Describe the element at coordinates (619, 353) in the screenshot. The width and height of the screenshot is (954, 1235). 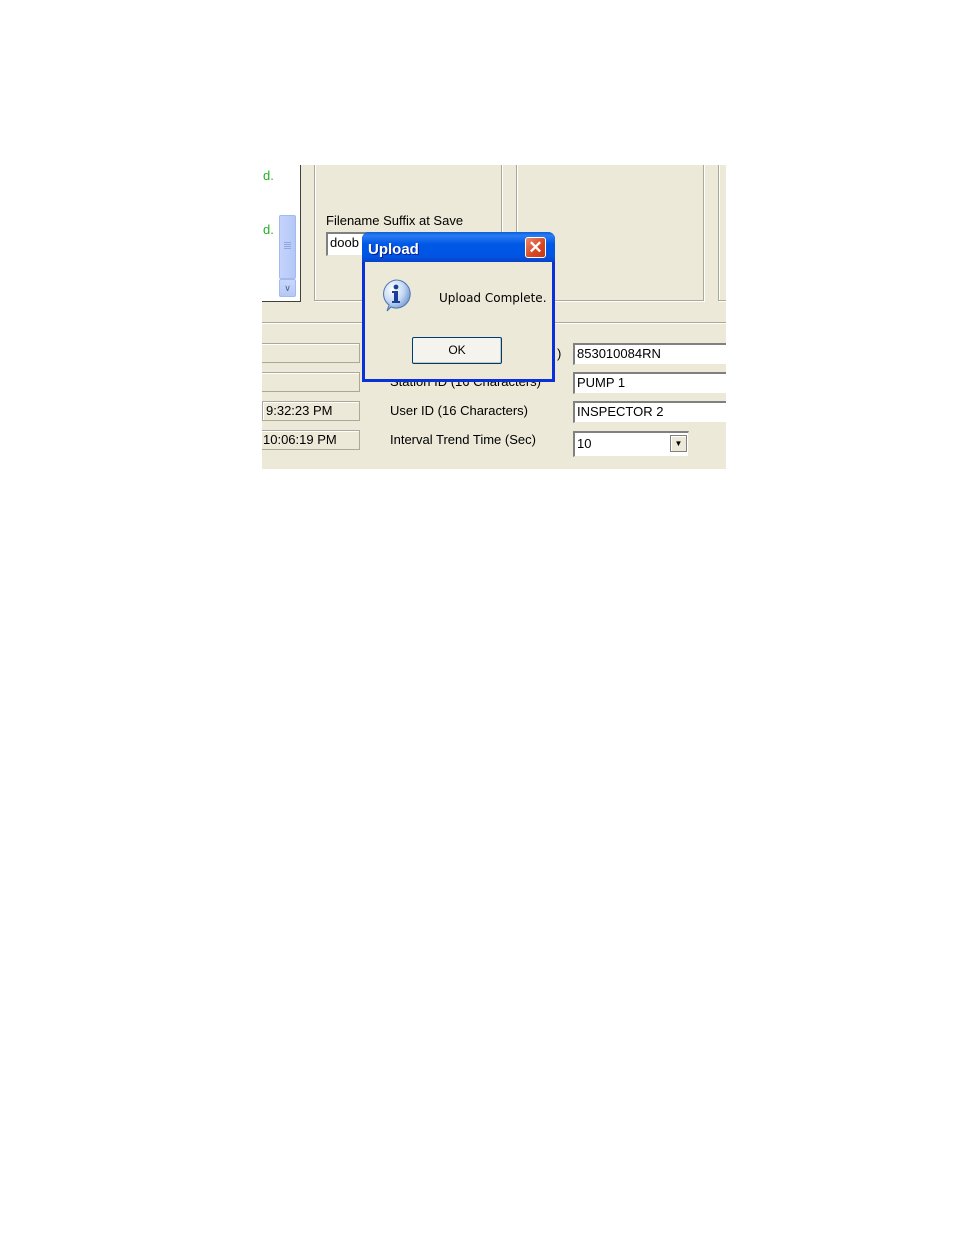
I see `serial-number-value: 853010084RN` at that location.